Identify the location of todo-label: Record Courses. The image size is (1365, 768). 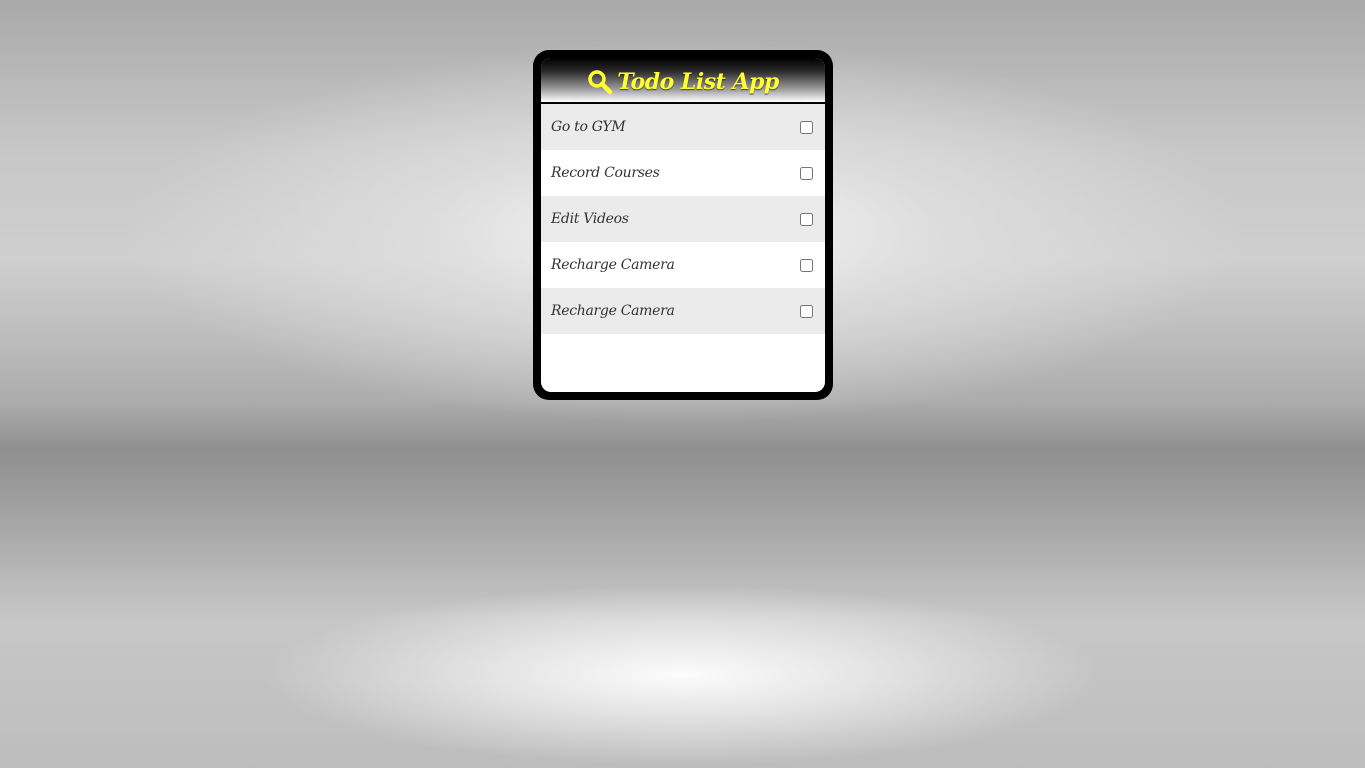
(605, 173).